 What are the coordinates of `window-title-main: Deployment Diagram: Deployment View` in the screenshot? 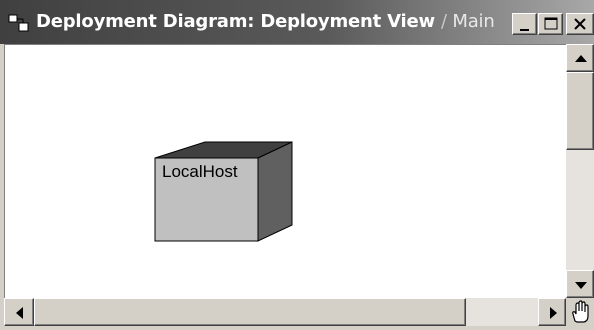 It's located at (238, 21).